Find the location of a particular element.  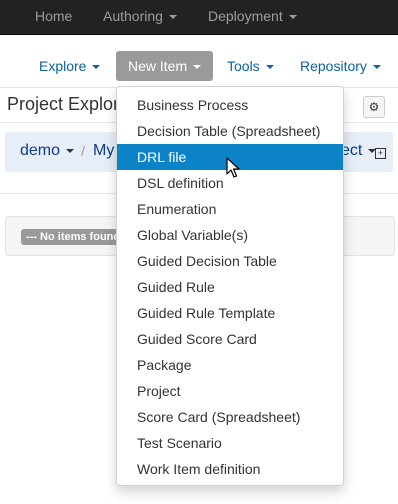

gear-icon: ⚙ is located at coordinates (374, 107).